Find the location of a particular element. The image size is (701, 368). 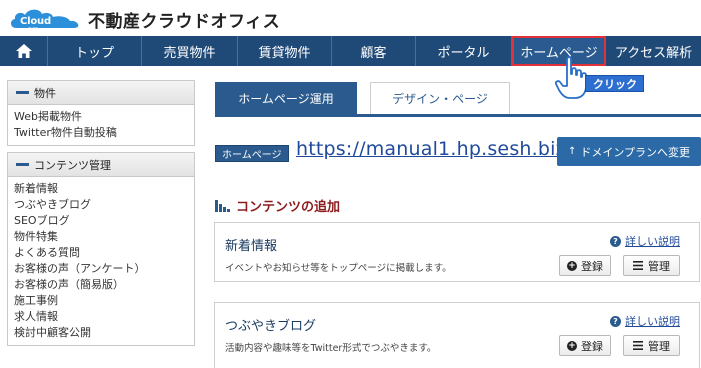

homepage-url-link: https://manual1.hp.sesh.biz/ is located at coordinates (434, 149).